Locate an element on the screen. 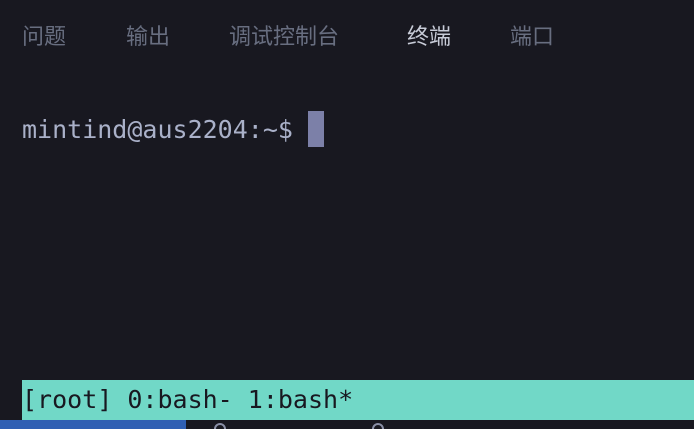  tmux-status-bar: [root] 0:bash- 1:bash* is located at coordinates (358, 400).